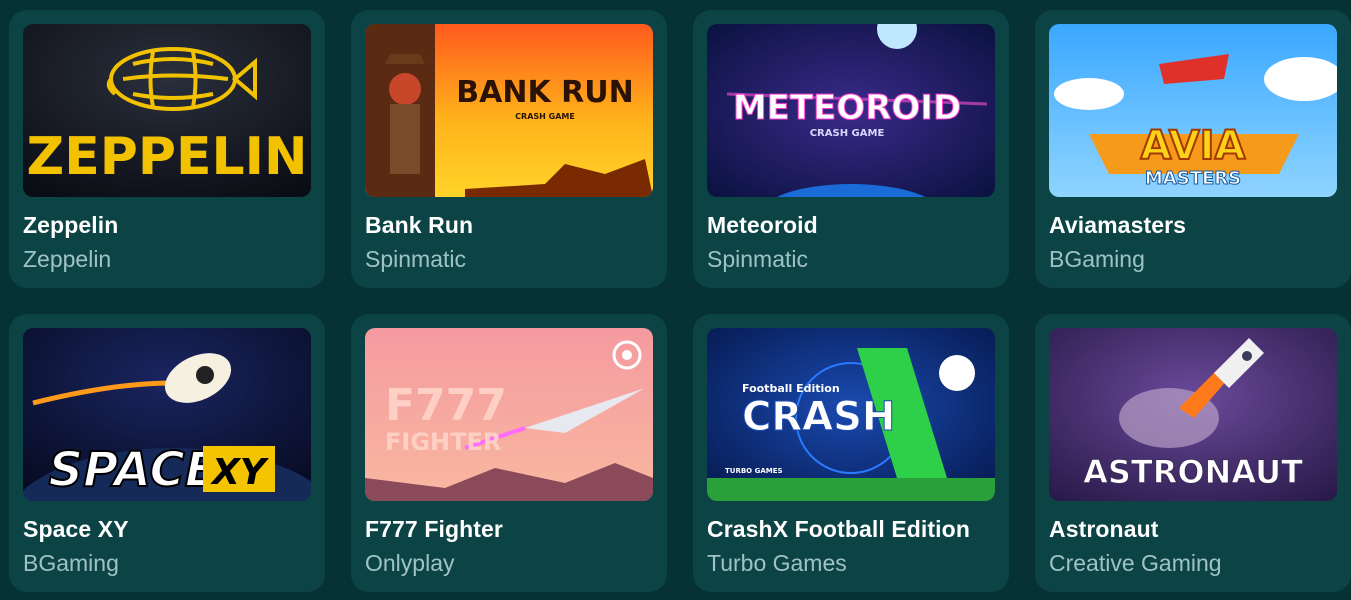 This screenshot has width=1351, height=600. I want to click on game-card-bank-run: BANK RUN CRASH GAME Bank Run Spinmatic, so click(509, 149).